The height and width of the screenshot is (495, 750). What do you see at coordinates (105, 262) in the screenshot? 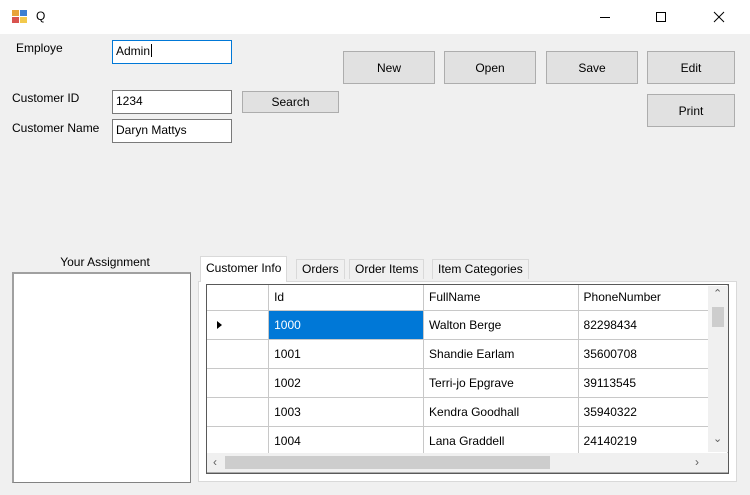
I see `assignment-label: Your Assignment` at bounding box center [105, 262].